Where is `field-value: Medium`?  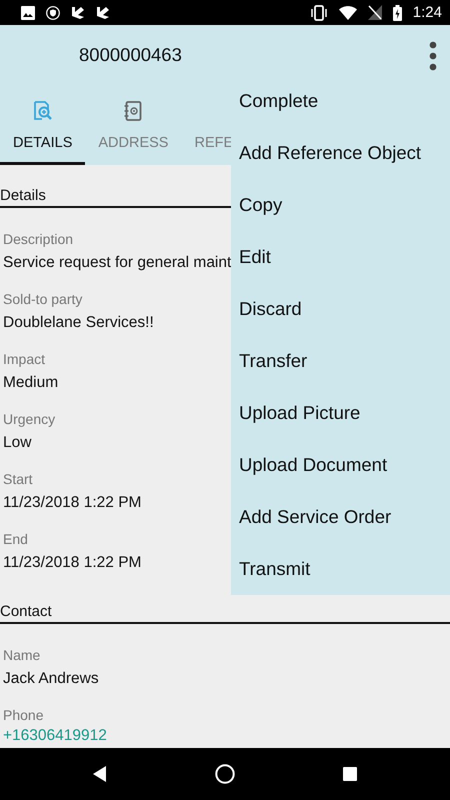 field-value: Medium is located at coordinates (30, 383).